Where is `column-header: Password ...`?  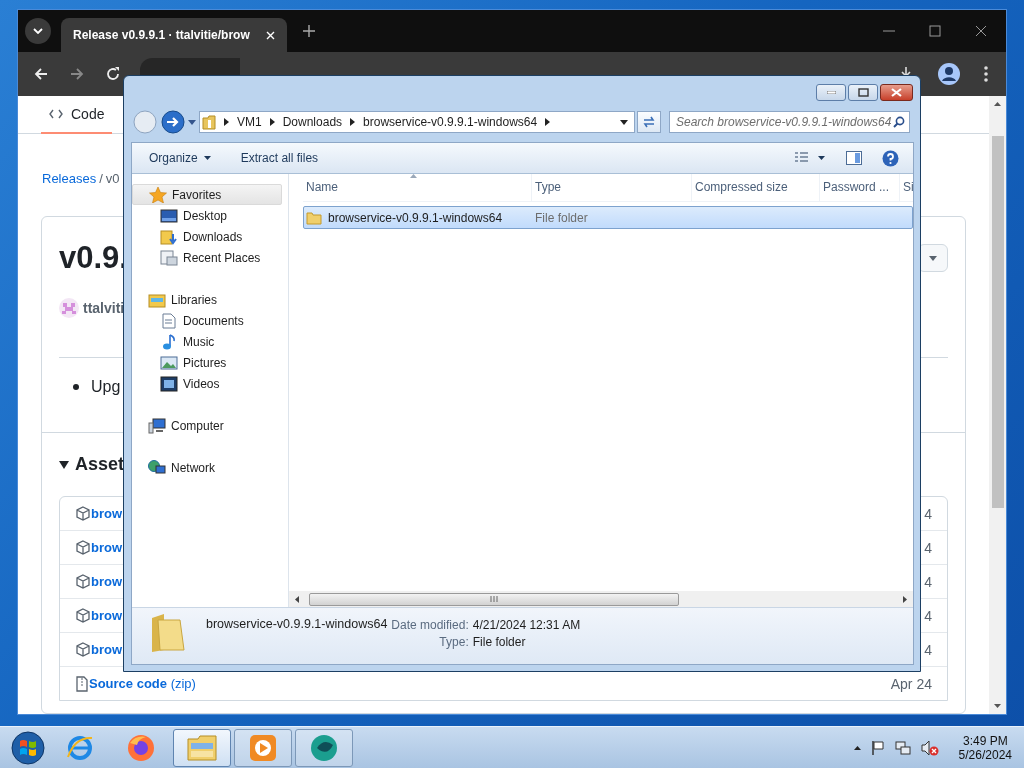 column-header: Password ... is located at coordinates (860, 187).